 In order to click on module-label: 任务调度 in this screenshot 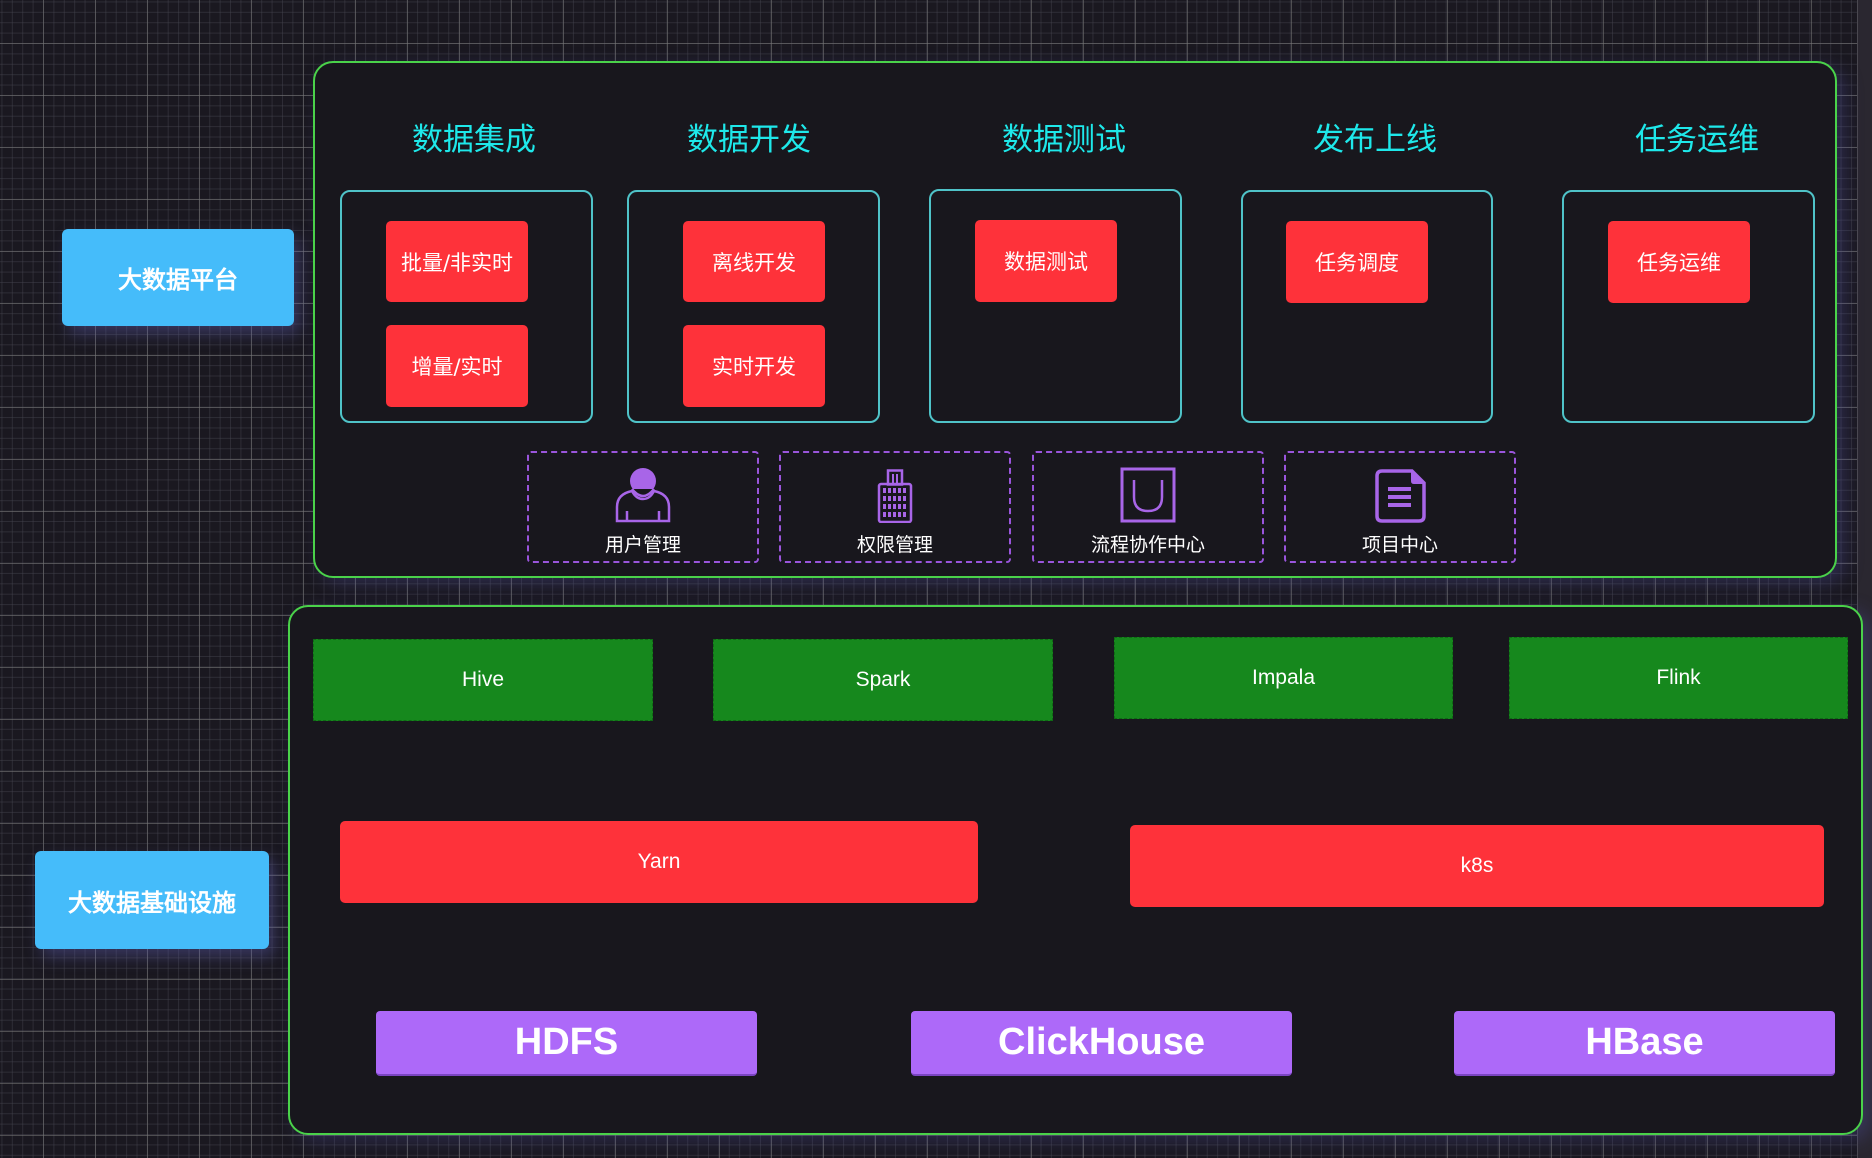, I will do `click(1357, 263)`.